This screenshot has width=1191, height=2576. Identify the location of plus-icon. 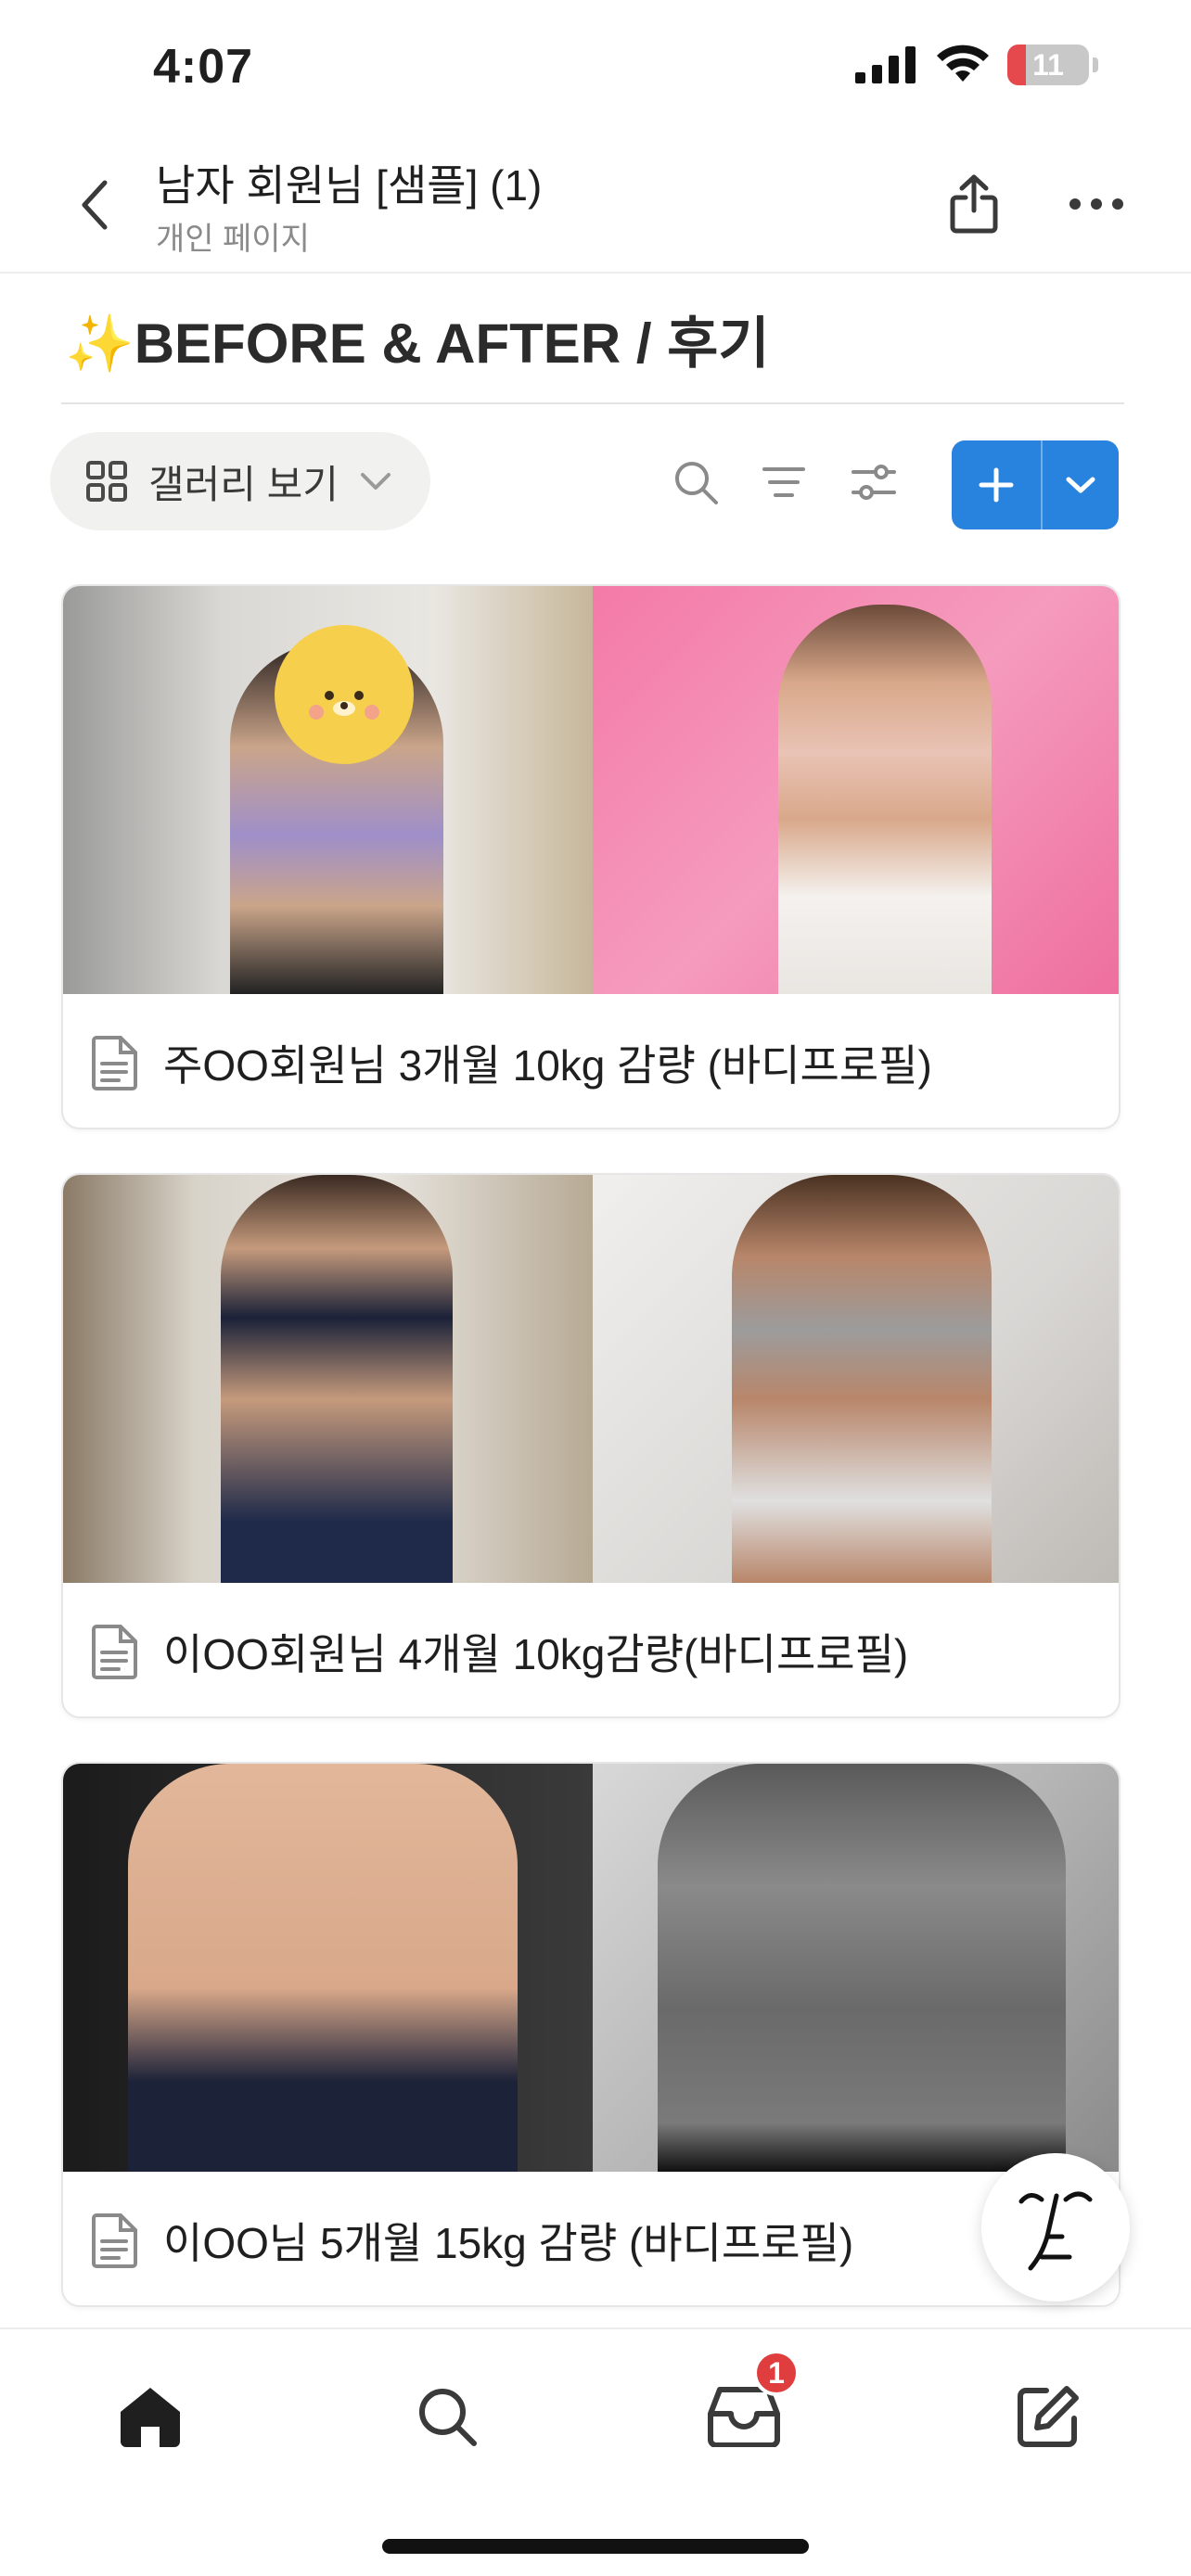
(996, 485).